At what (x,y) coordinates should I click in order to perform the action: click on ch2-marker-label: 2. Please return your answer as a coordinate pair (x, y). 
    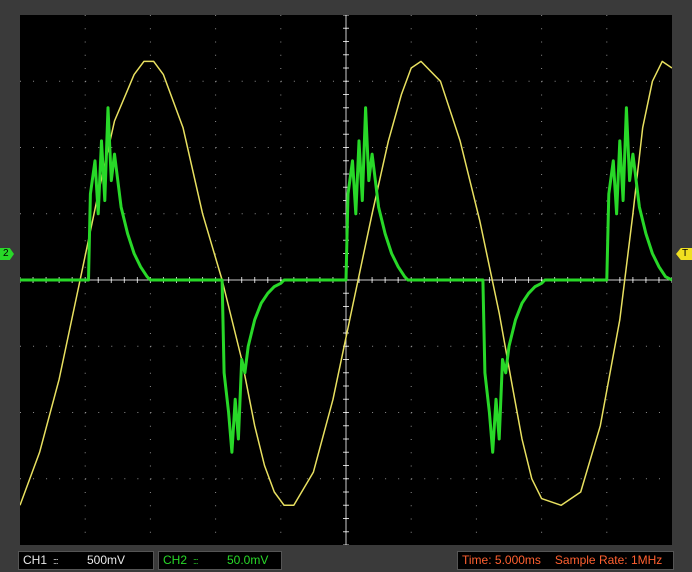
    Looking at the image, I should click on (7, 254).